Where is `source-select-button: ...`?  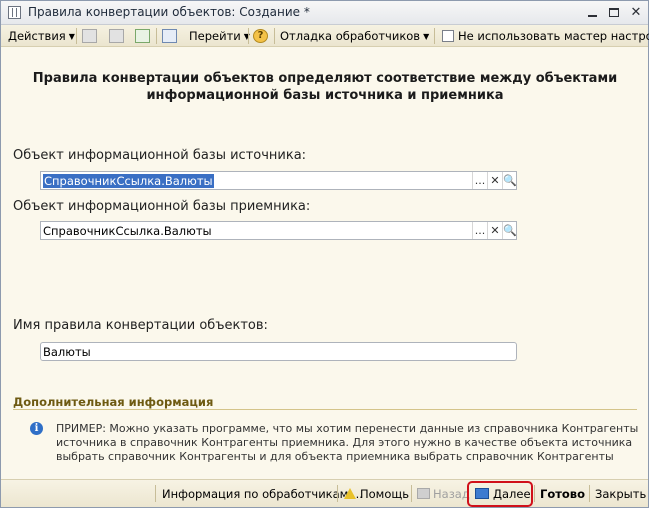 source-select-button: ... is located at coordinates (479, 180).